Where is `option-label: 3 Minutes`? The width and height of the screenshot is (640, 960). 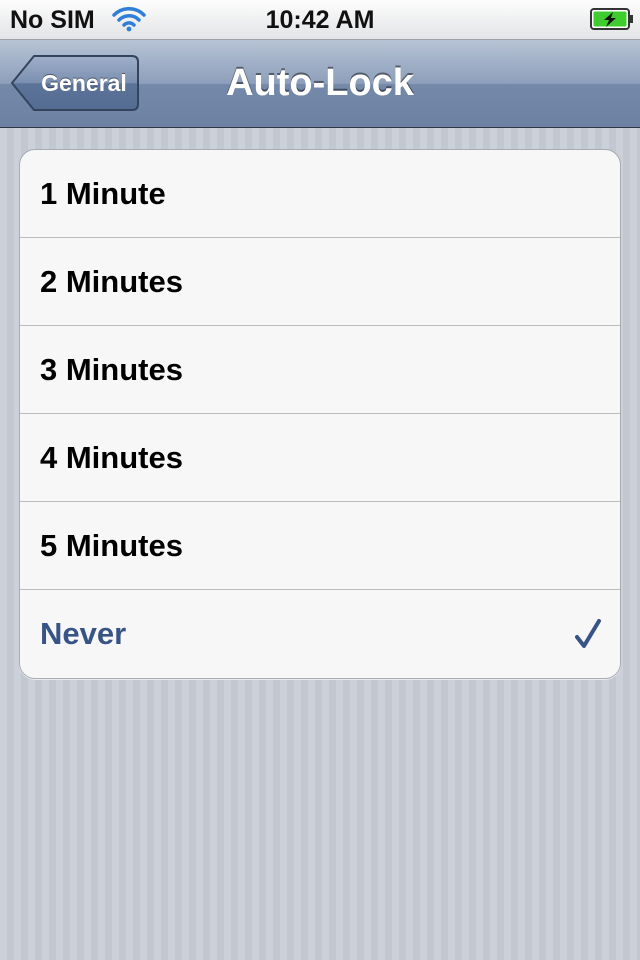
option-label: 3 Minutes is located at coordinates (111, 369).